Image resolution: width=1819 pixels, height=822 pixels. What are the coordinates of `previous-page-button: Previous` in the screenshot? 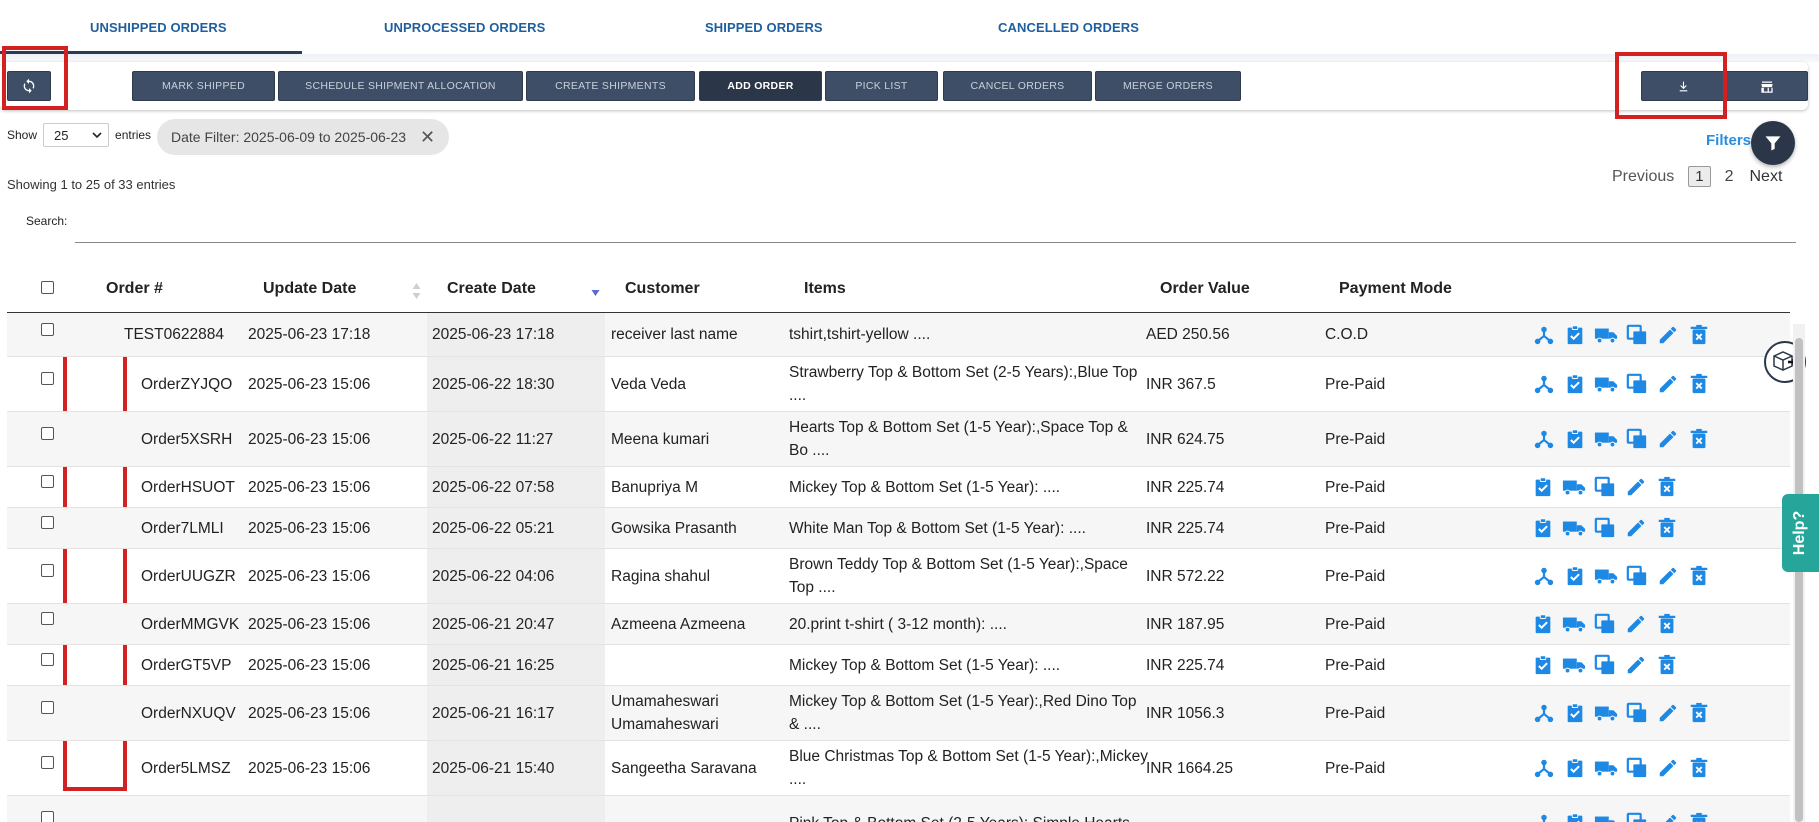 It's located at (1643, 177).